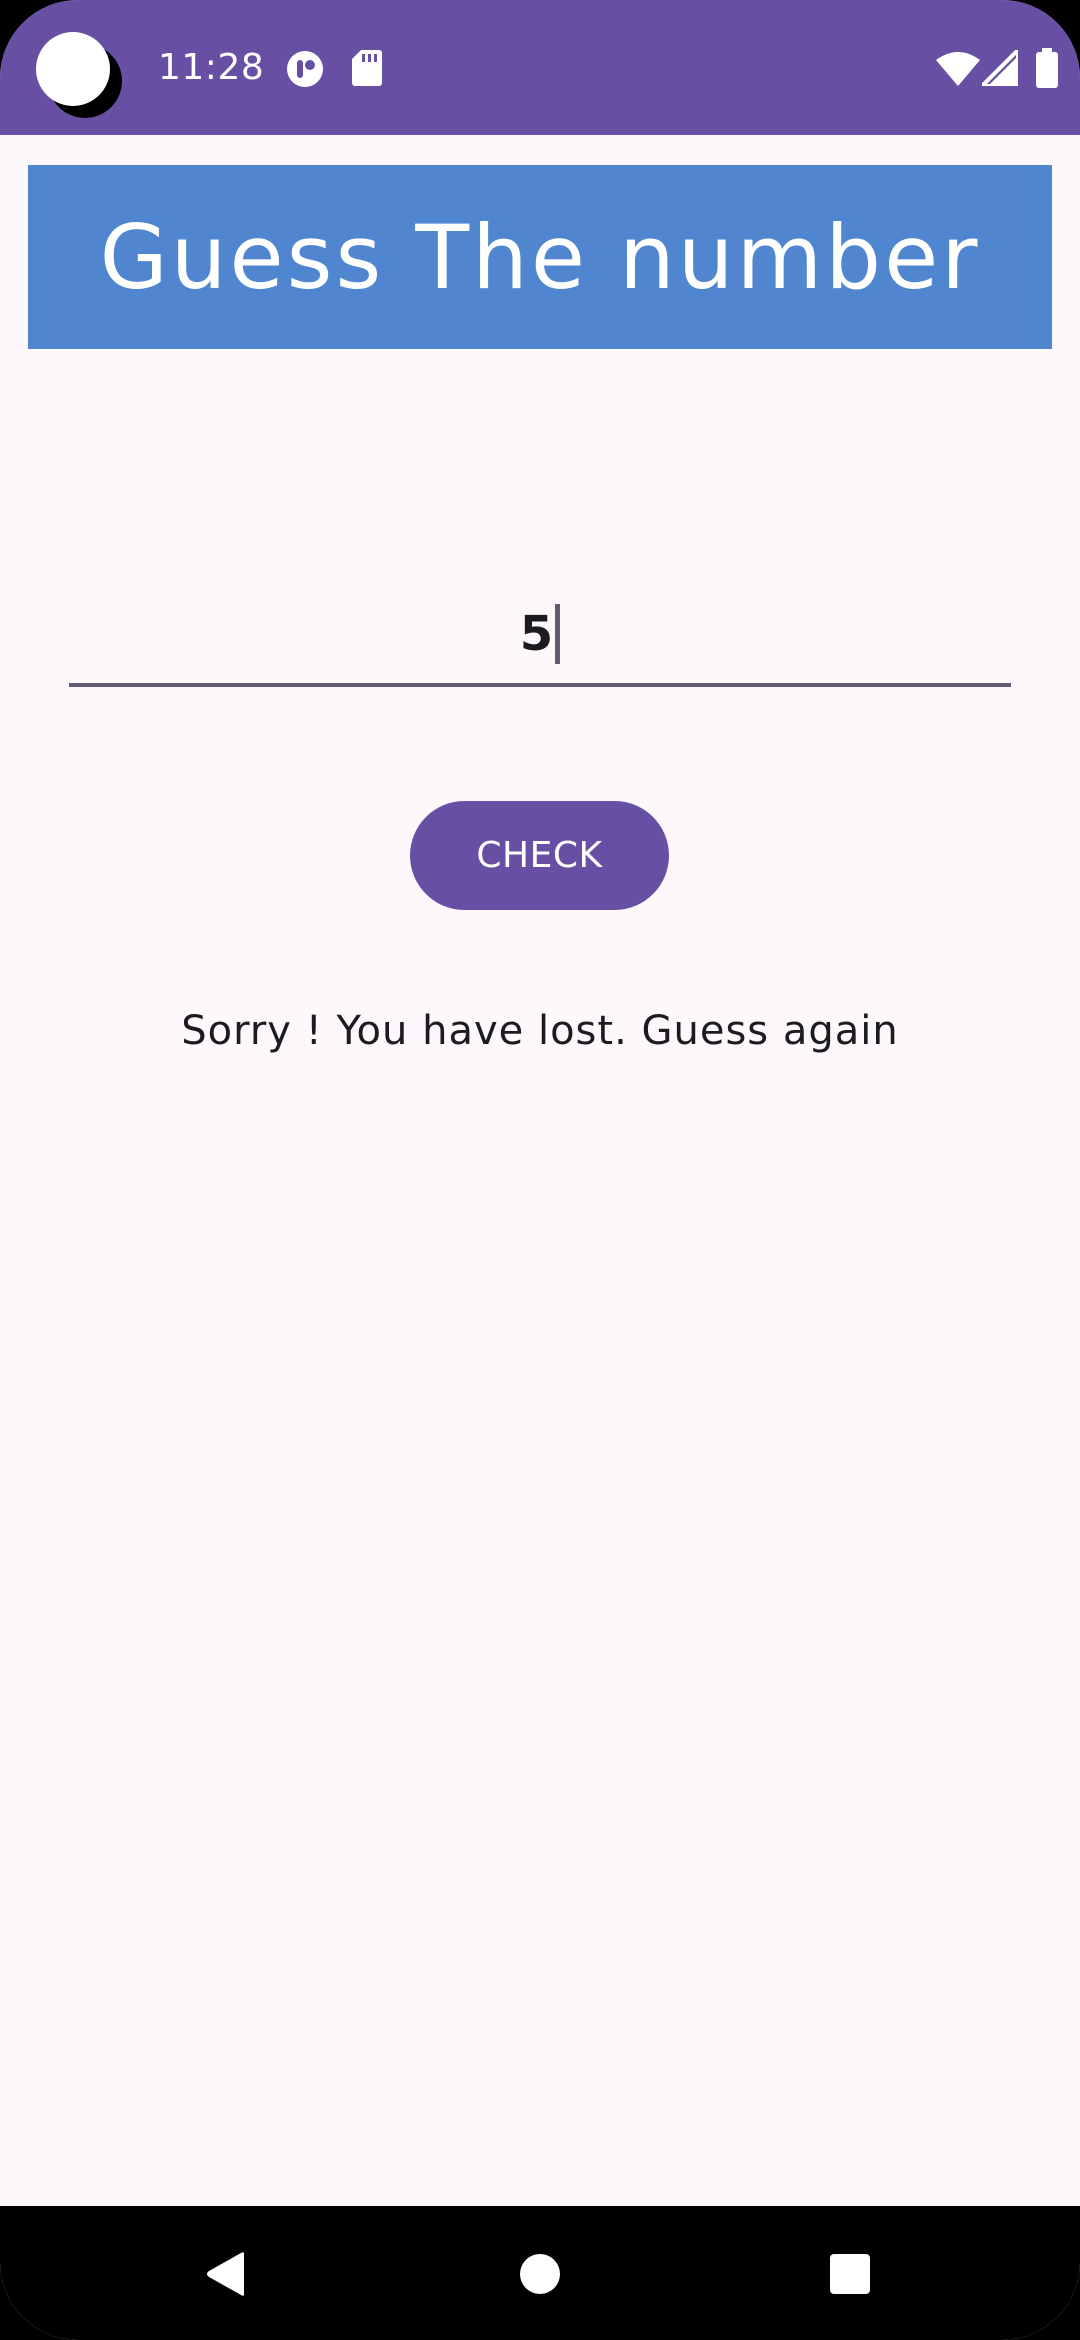  What do you see at coordinates (536, 634) in the screenshot?
I see `guess-input-value: 5` at bounding box center [536, 634].